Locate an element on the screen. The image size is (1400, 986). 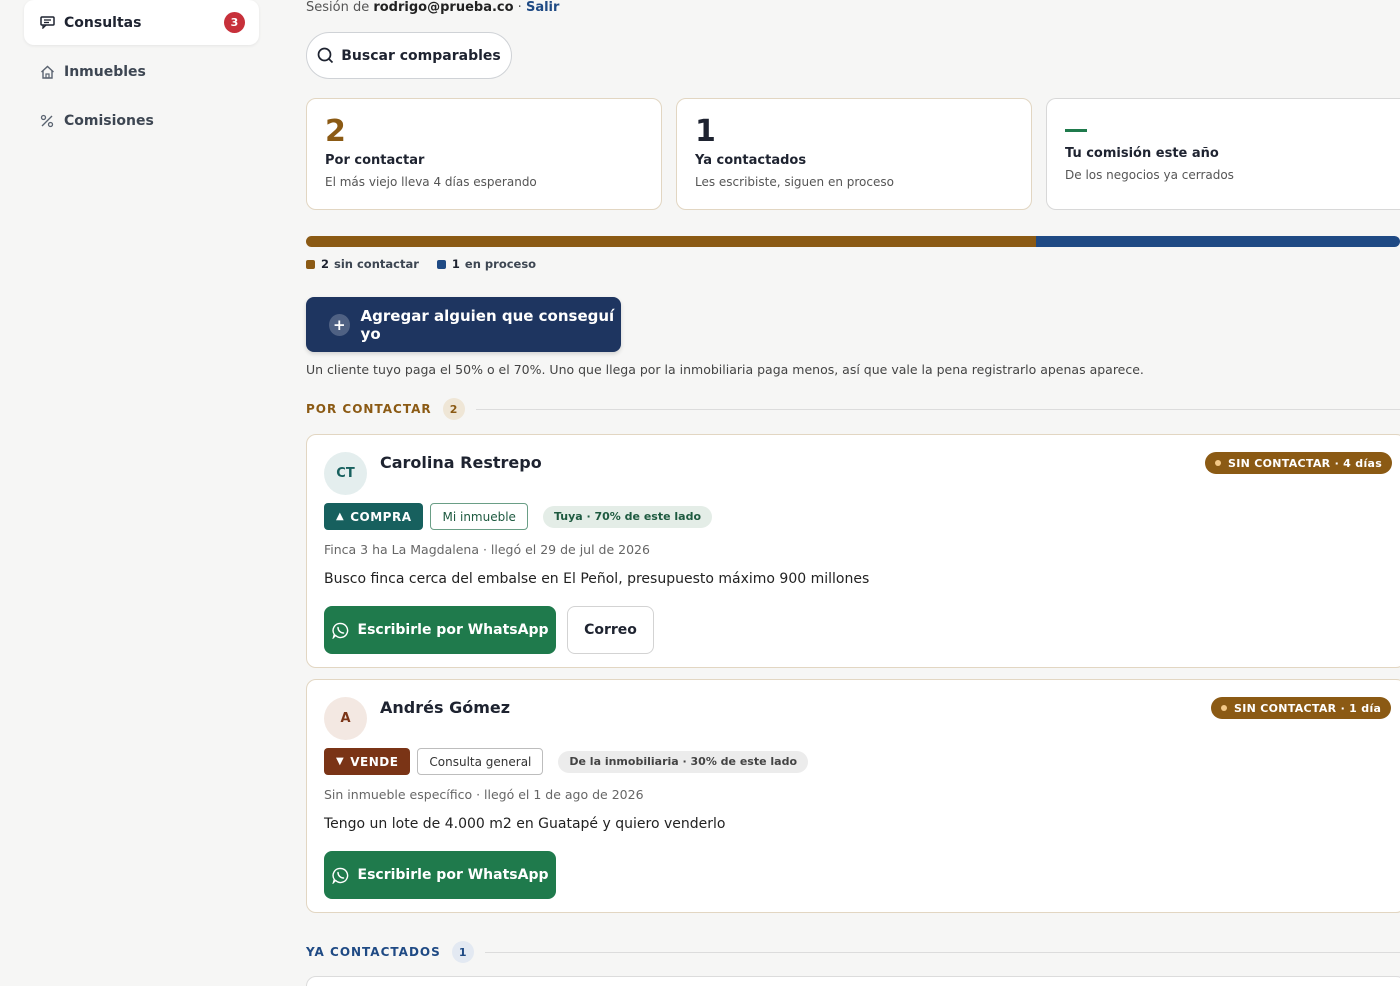
avatar: CT is located at coordinates (345, 473).